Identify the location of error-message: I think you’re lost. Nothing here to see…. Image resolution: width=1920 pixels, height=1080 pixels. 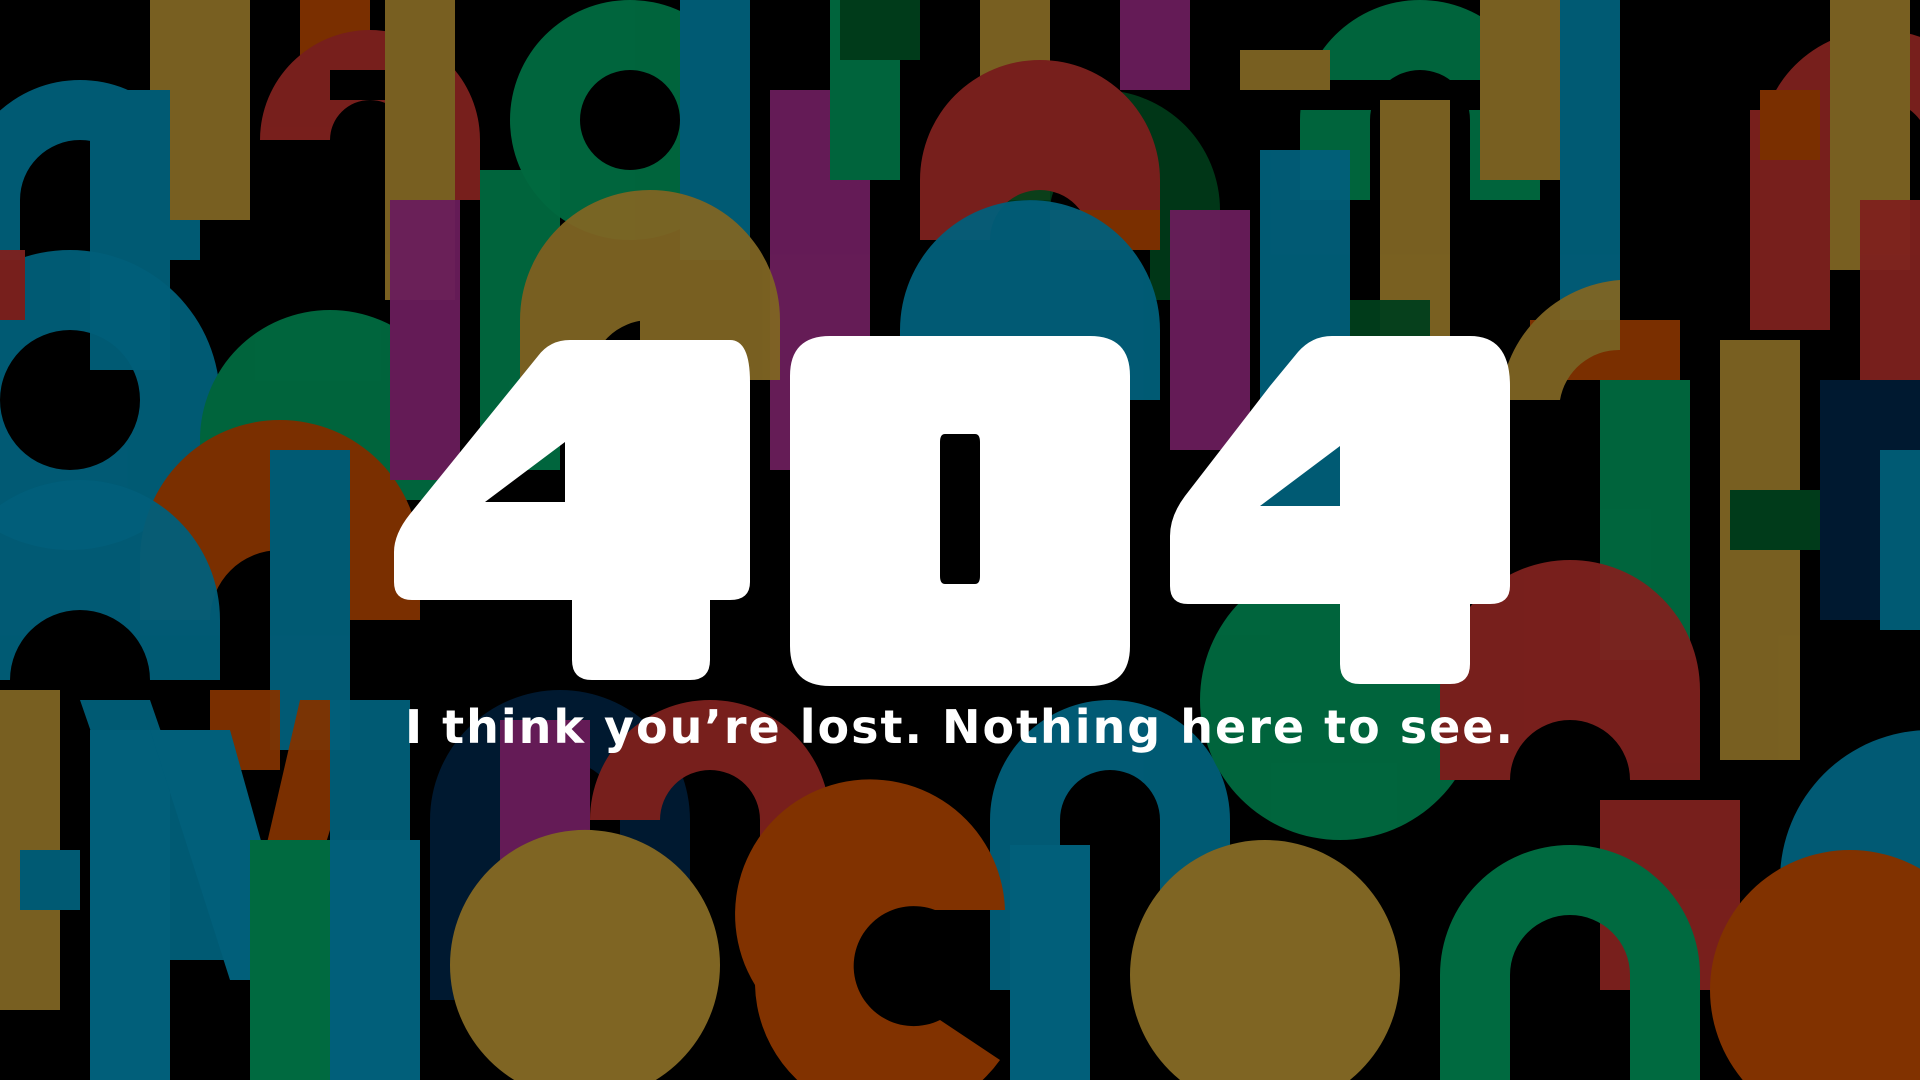
(960, 727).